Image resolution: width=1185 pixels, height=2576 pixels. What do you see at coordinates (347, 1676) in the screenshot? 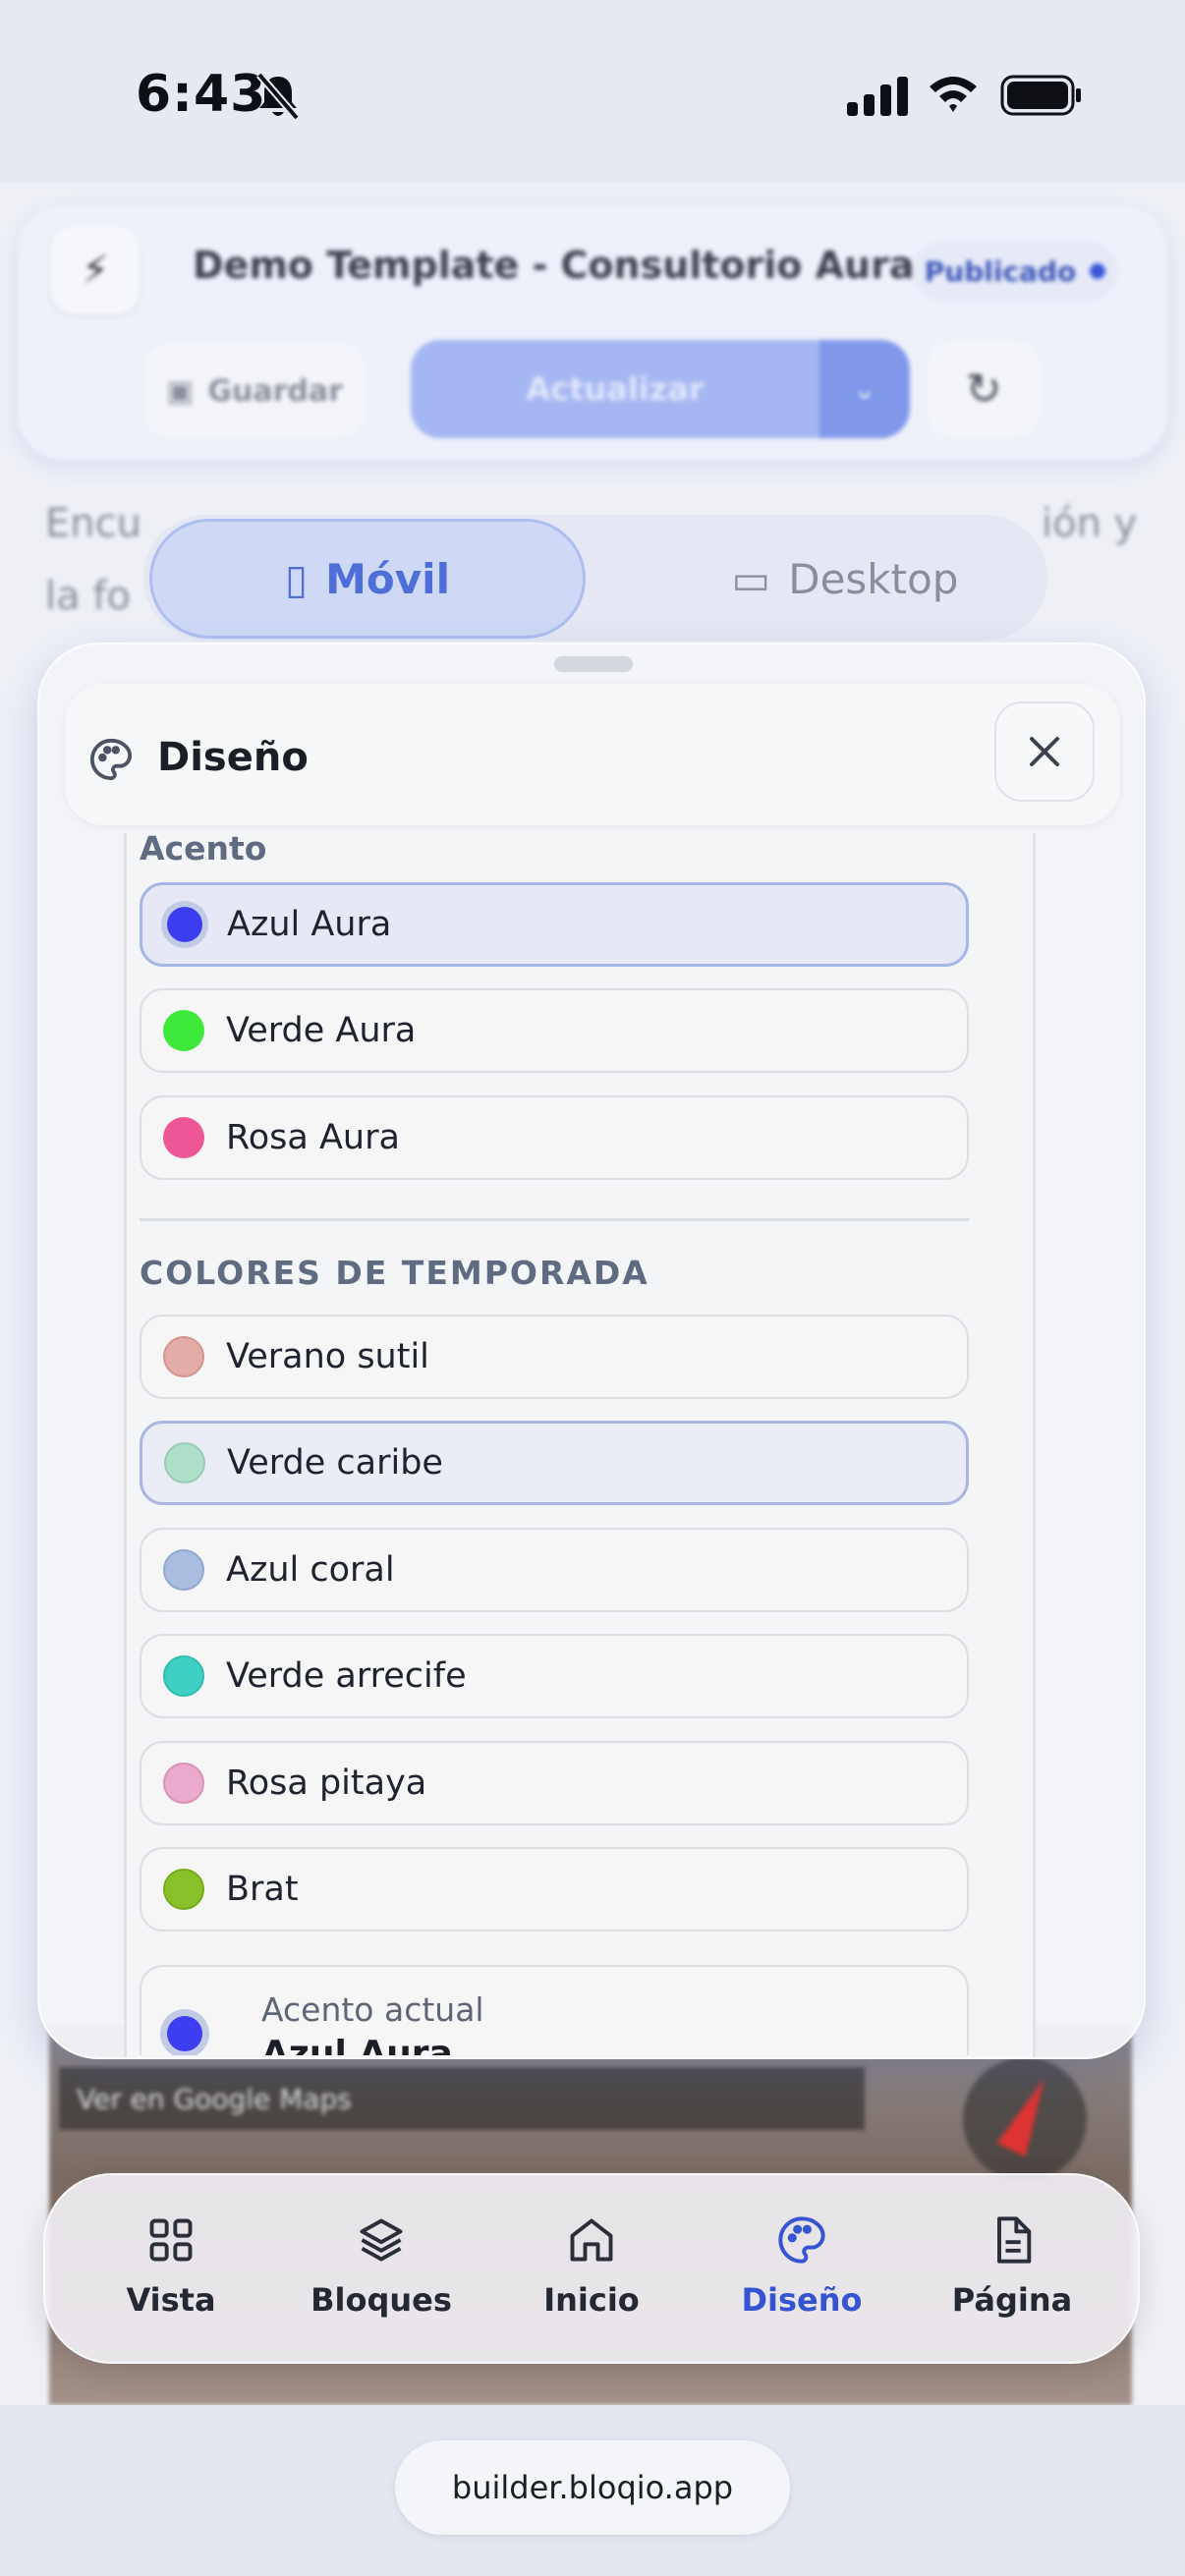
I see `seasonal-option-label: Verde arrecife` at bounding box center [347, 1676].